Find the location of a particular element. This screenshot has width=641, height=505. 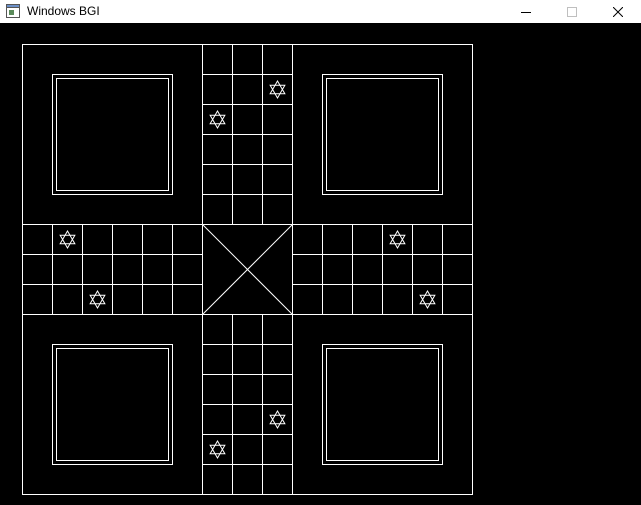

minimize-icon is located at coordinates (526, 12).